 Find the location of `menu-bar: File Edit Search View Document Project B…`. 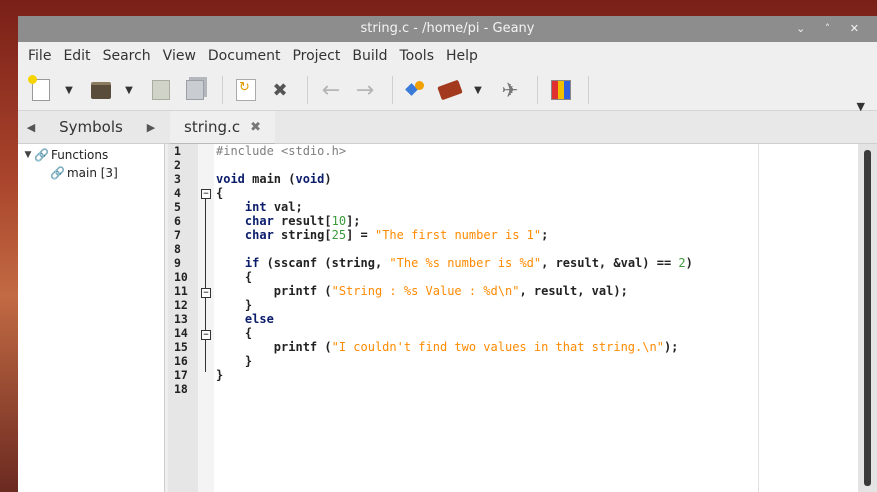

menu-bar: File Edit Search View Document Project B… is located at coordinates (447, 56).